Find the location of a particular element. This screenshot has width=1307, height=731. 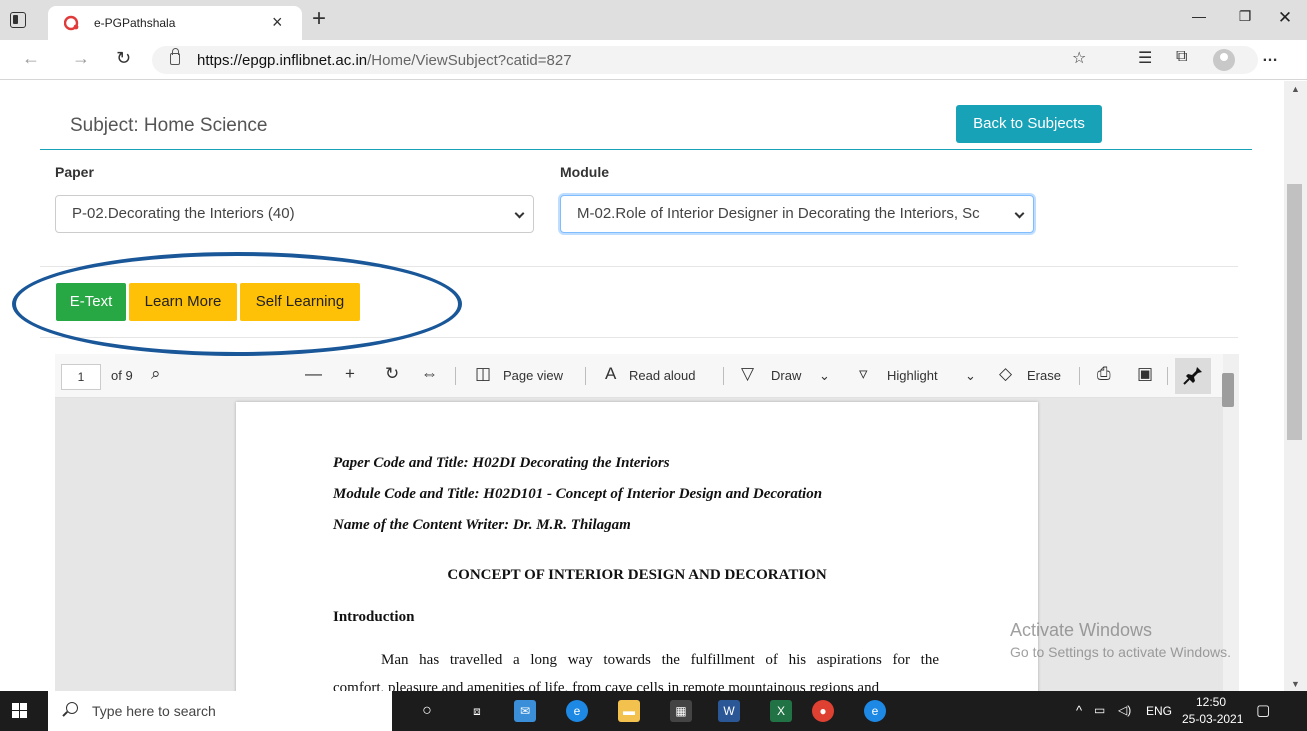

search-icon: ⌕ is located at coordinates (156, 374).